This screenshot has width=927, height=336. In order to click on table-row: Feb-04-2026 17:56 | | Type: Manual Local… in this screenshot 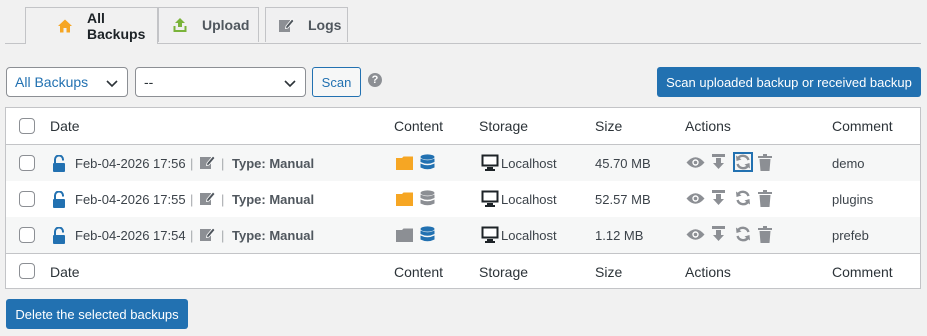, I will do `click(463, 163)`.